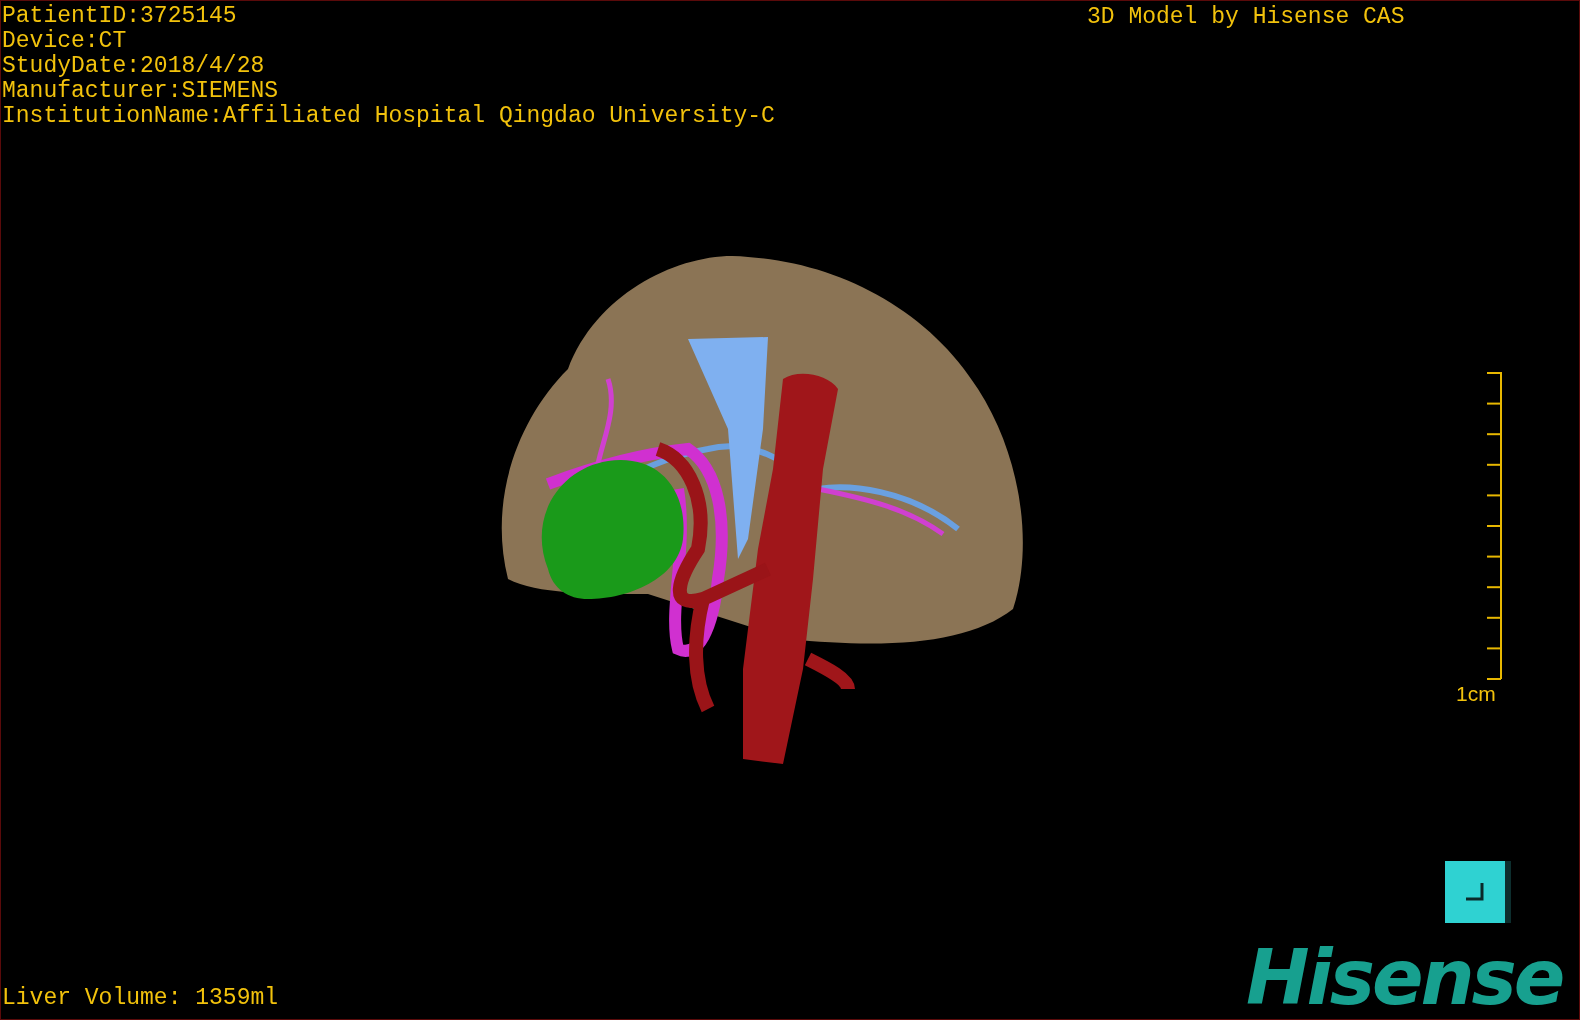 Image resolution: width=1580 pixels, height=1020 pixels. Describe the element at coordinates (140, 998) in the screenshot. I see `liver-volume-text: Liver Volume: 1359ml` at that location.